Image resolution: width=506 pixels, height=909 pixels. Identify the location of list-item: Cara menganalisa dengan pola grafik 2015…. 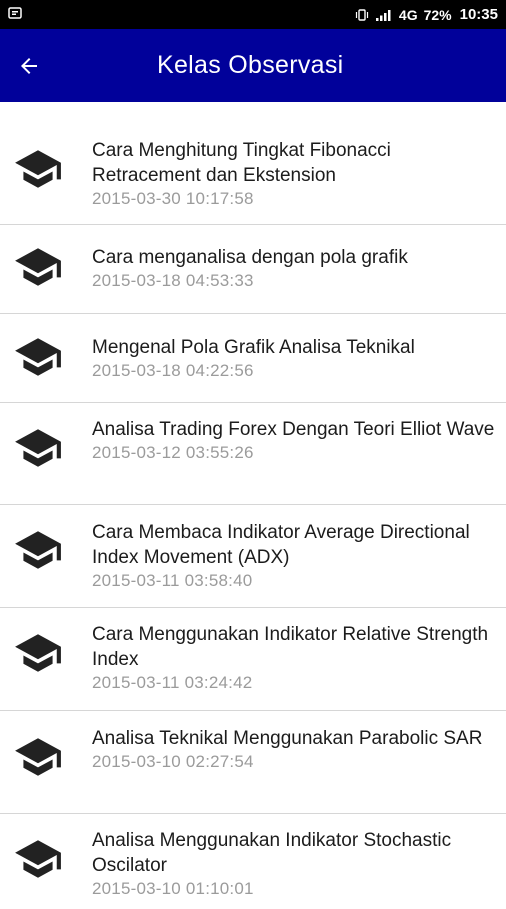
(253, 269).